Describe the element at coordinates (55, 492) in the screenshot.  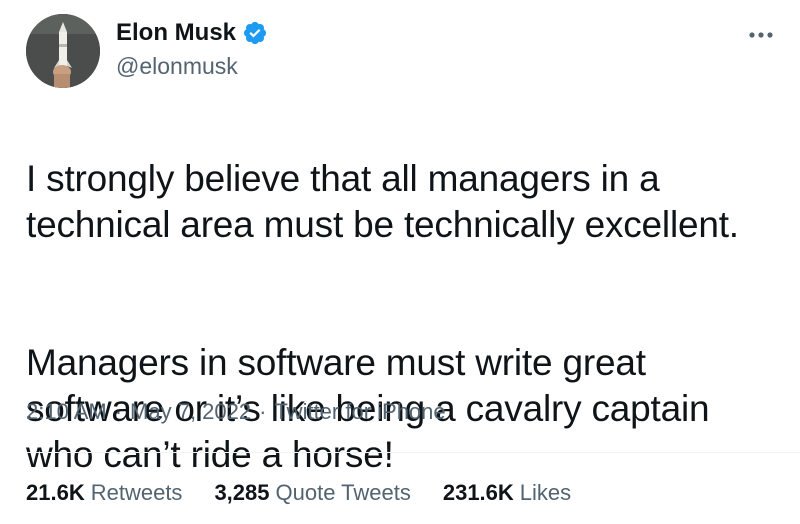
I see `retweets-count: 21.6K` at that location.